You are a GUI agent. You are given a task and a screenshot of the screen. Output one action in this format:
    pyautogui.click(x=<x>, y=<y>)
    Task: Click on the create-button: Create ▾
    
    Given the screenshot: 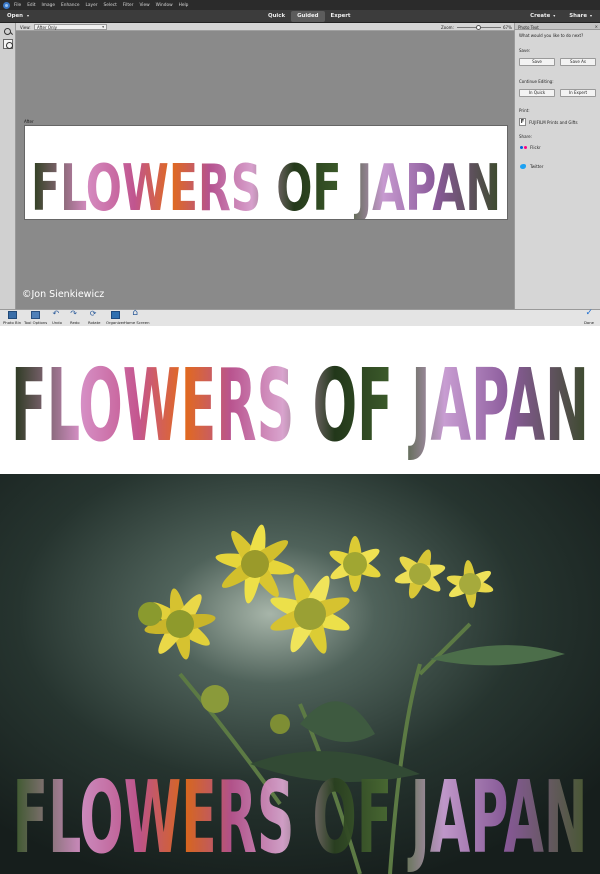 What is the action you would take?
    pyautogui.click(x=542, y=16)
    